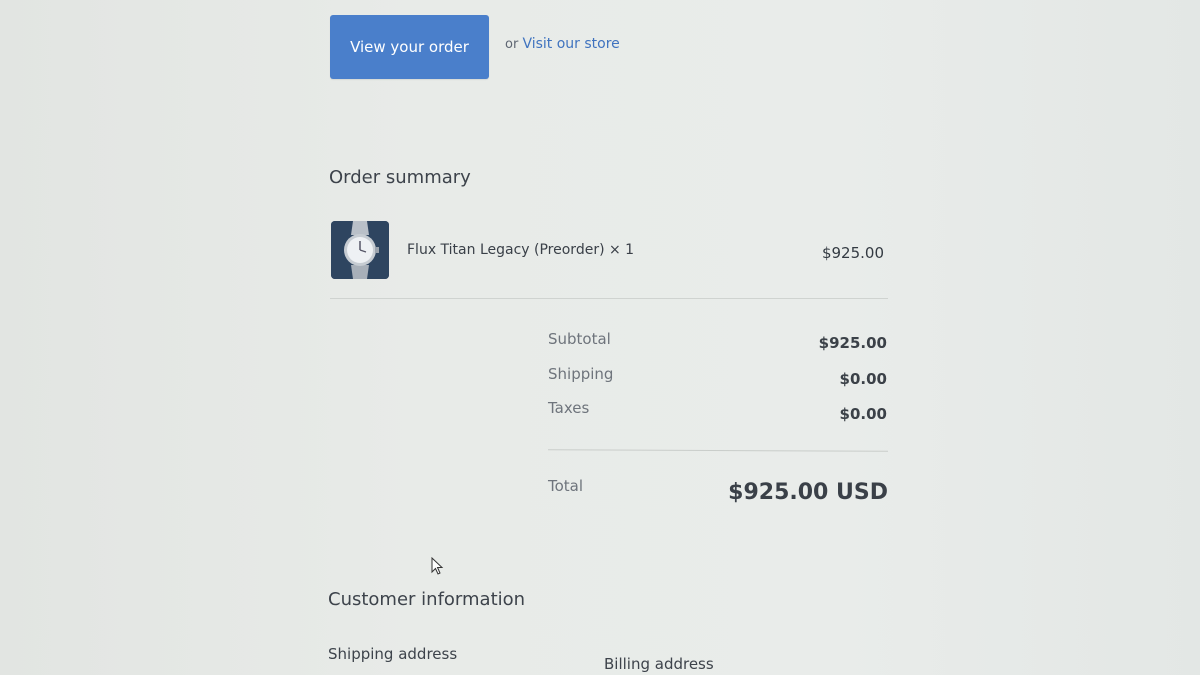 The image size is (1200, 675). What do you see at coordinates (570, 44) in the screenshot?
I see `visit-store-link: Visit our store` at bounding box center [570, 44].